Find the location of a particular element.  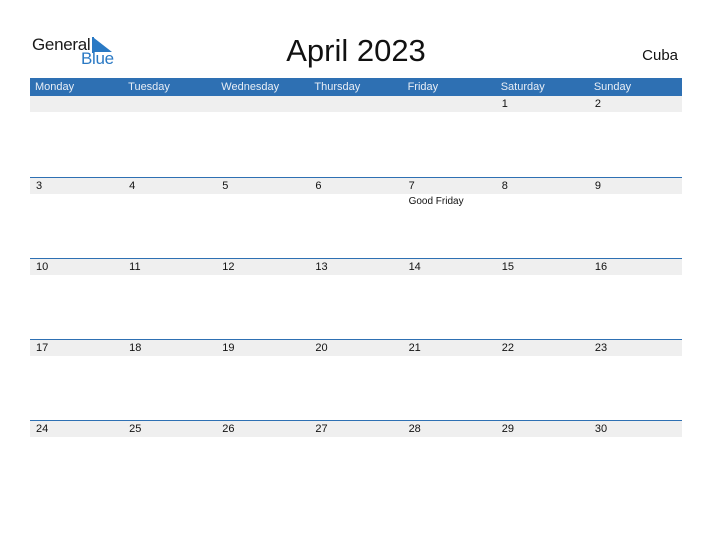

day-number: 18 is located at coordinates (135, 348).